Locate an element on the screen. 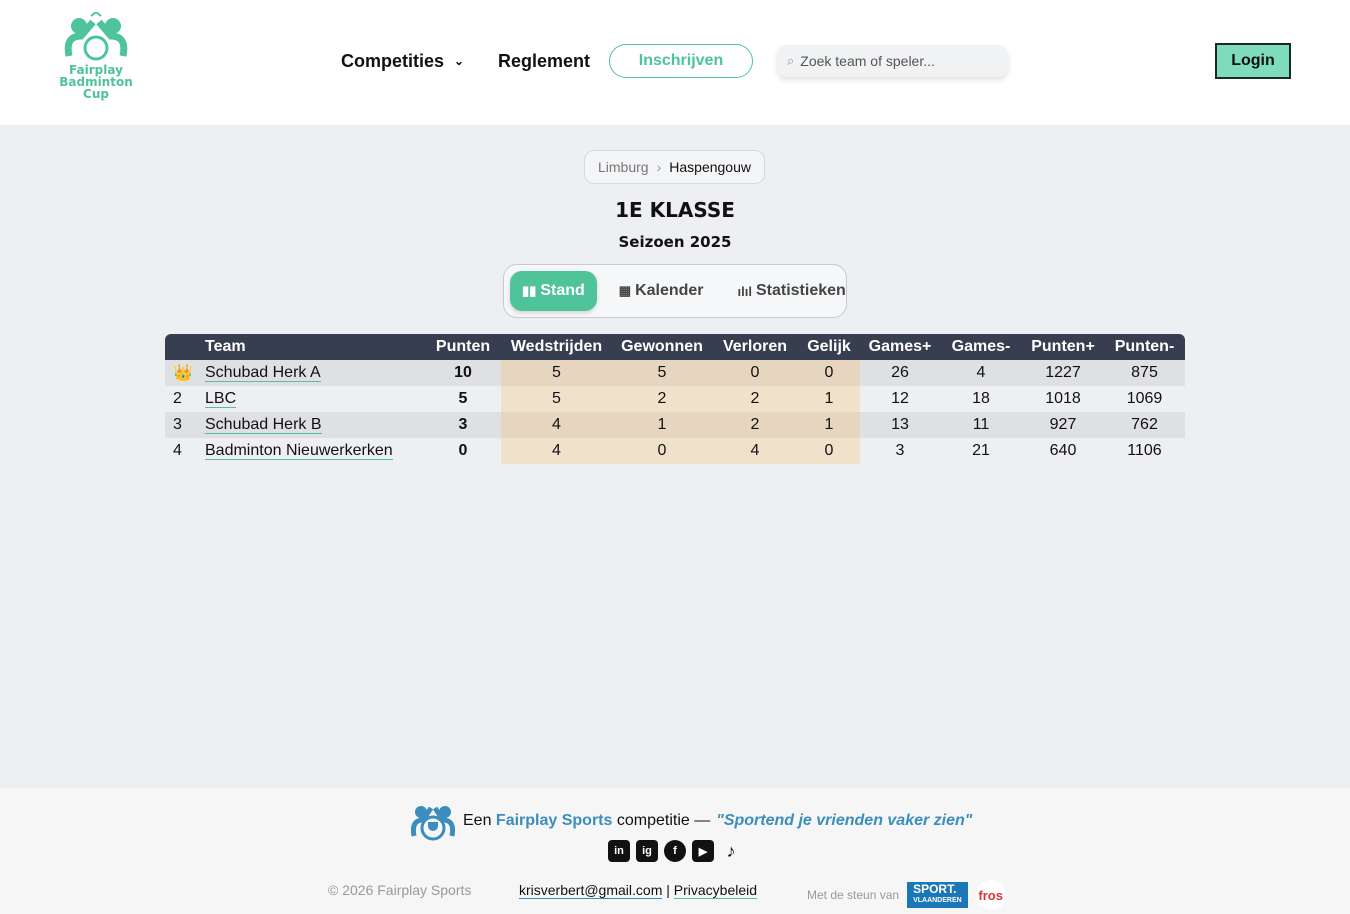 The image size is (1350, 914). bar-chart-icon: ▮▮ is located at coordinates (529, 290).